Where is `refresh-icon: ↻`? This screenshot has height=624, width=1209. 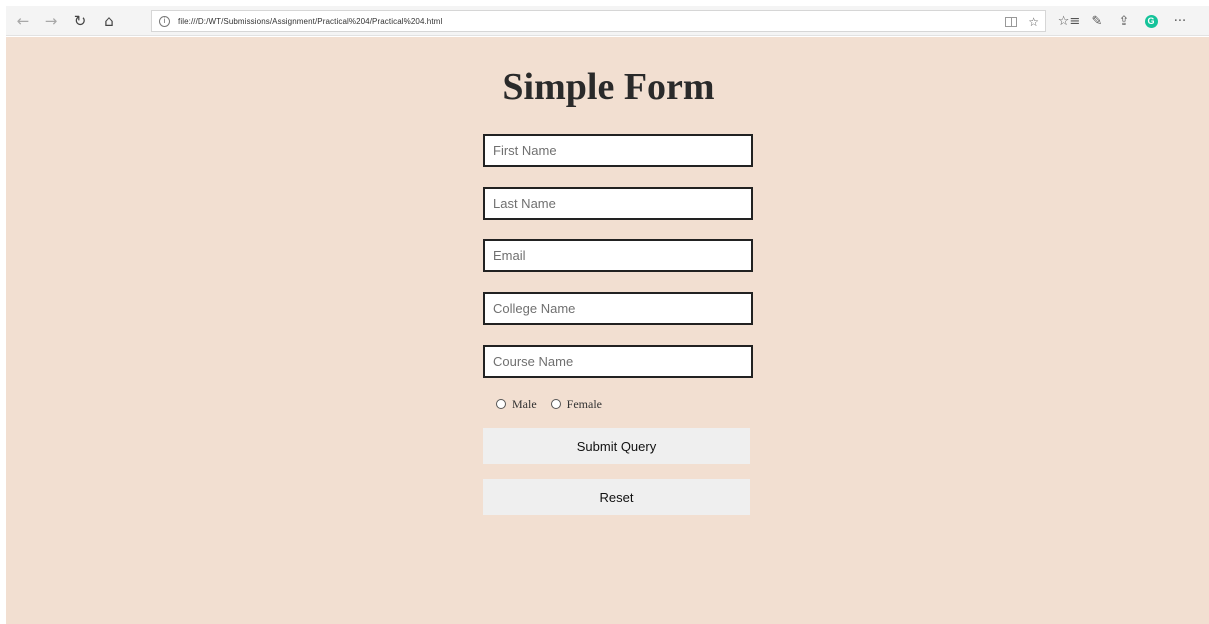
refresh-icon: ↻ is located at coordinates (80, 21).